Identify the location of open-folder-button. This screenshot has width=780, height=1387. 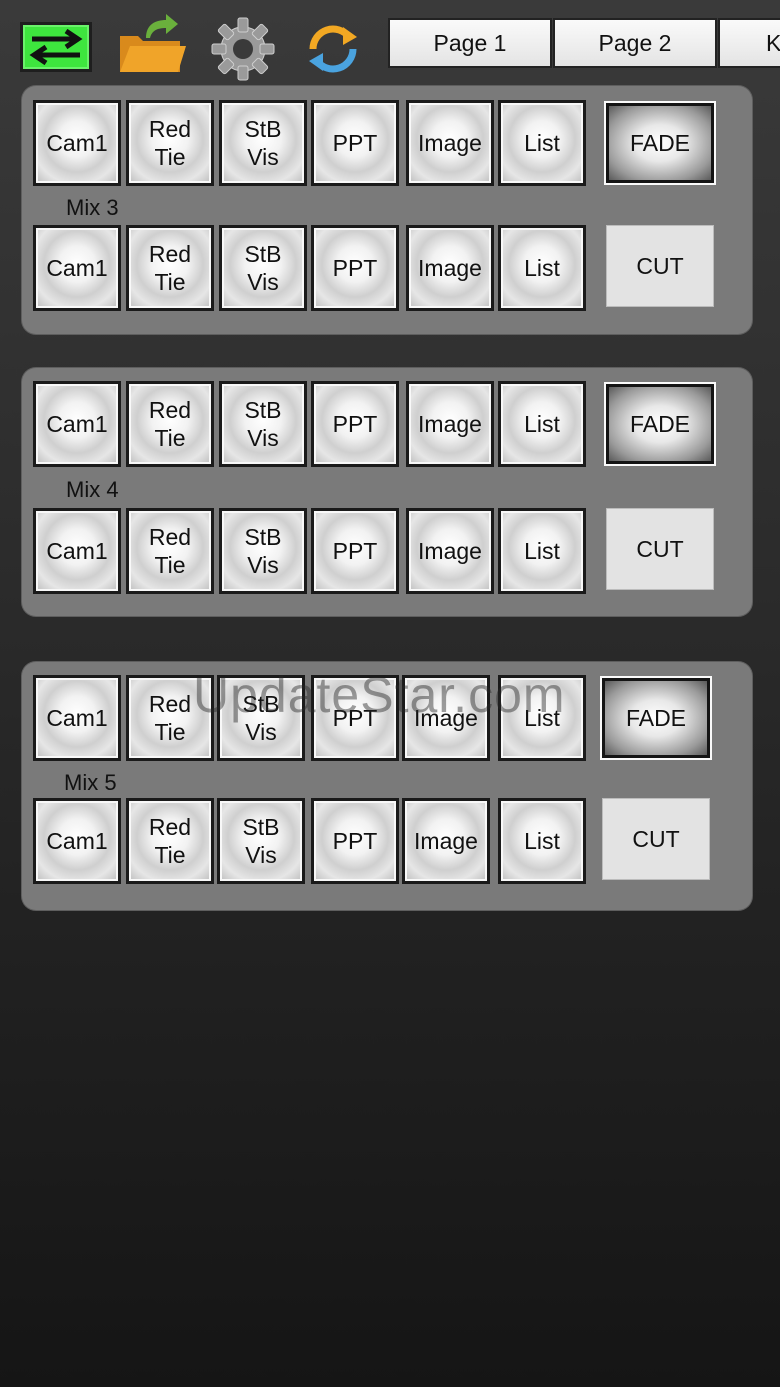
(152, 45).